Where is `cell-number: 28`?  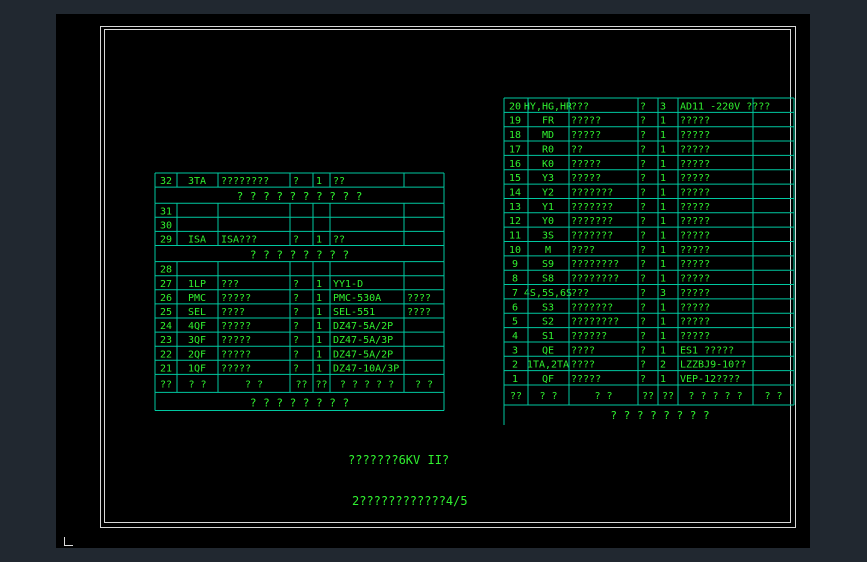 cell-number: 28 is located at coordinates (166, 270).